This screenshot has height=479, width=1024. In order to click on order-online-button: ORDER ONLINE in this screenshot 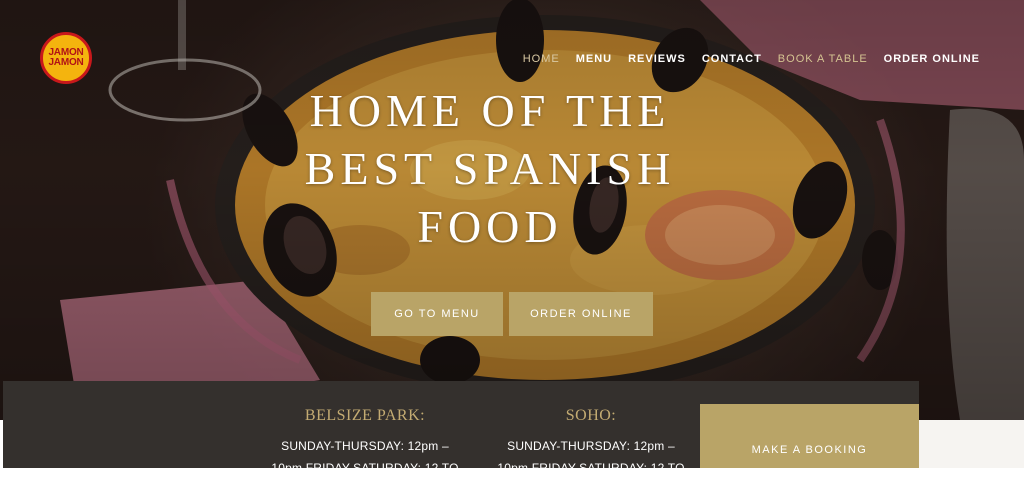, I will do `click(581, 314)`.